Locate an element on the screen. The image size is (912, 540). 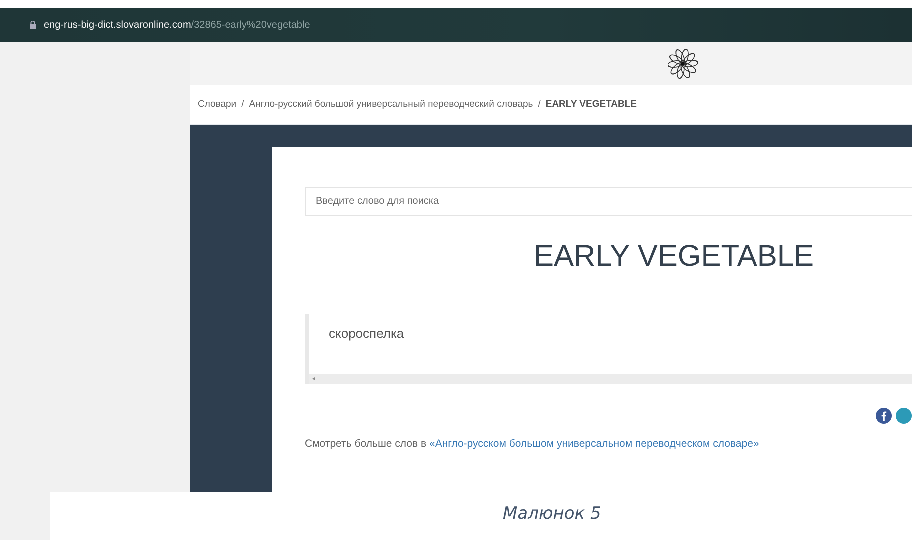
search-field: Введите слово для поиска is located at coordinates (608, 201).